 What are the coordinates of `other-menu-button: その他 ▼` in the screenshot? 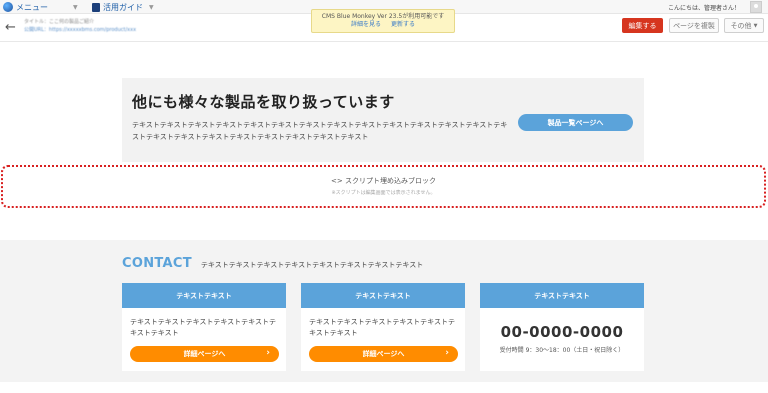 It's located at (744, 25).